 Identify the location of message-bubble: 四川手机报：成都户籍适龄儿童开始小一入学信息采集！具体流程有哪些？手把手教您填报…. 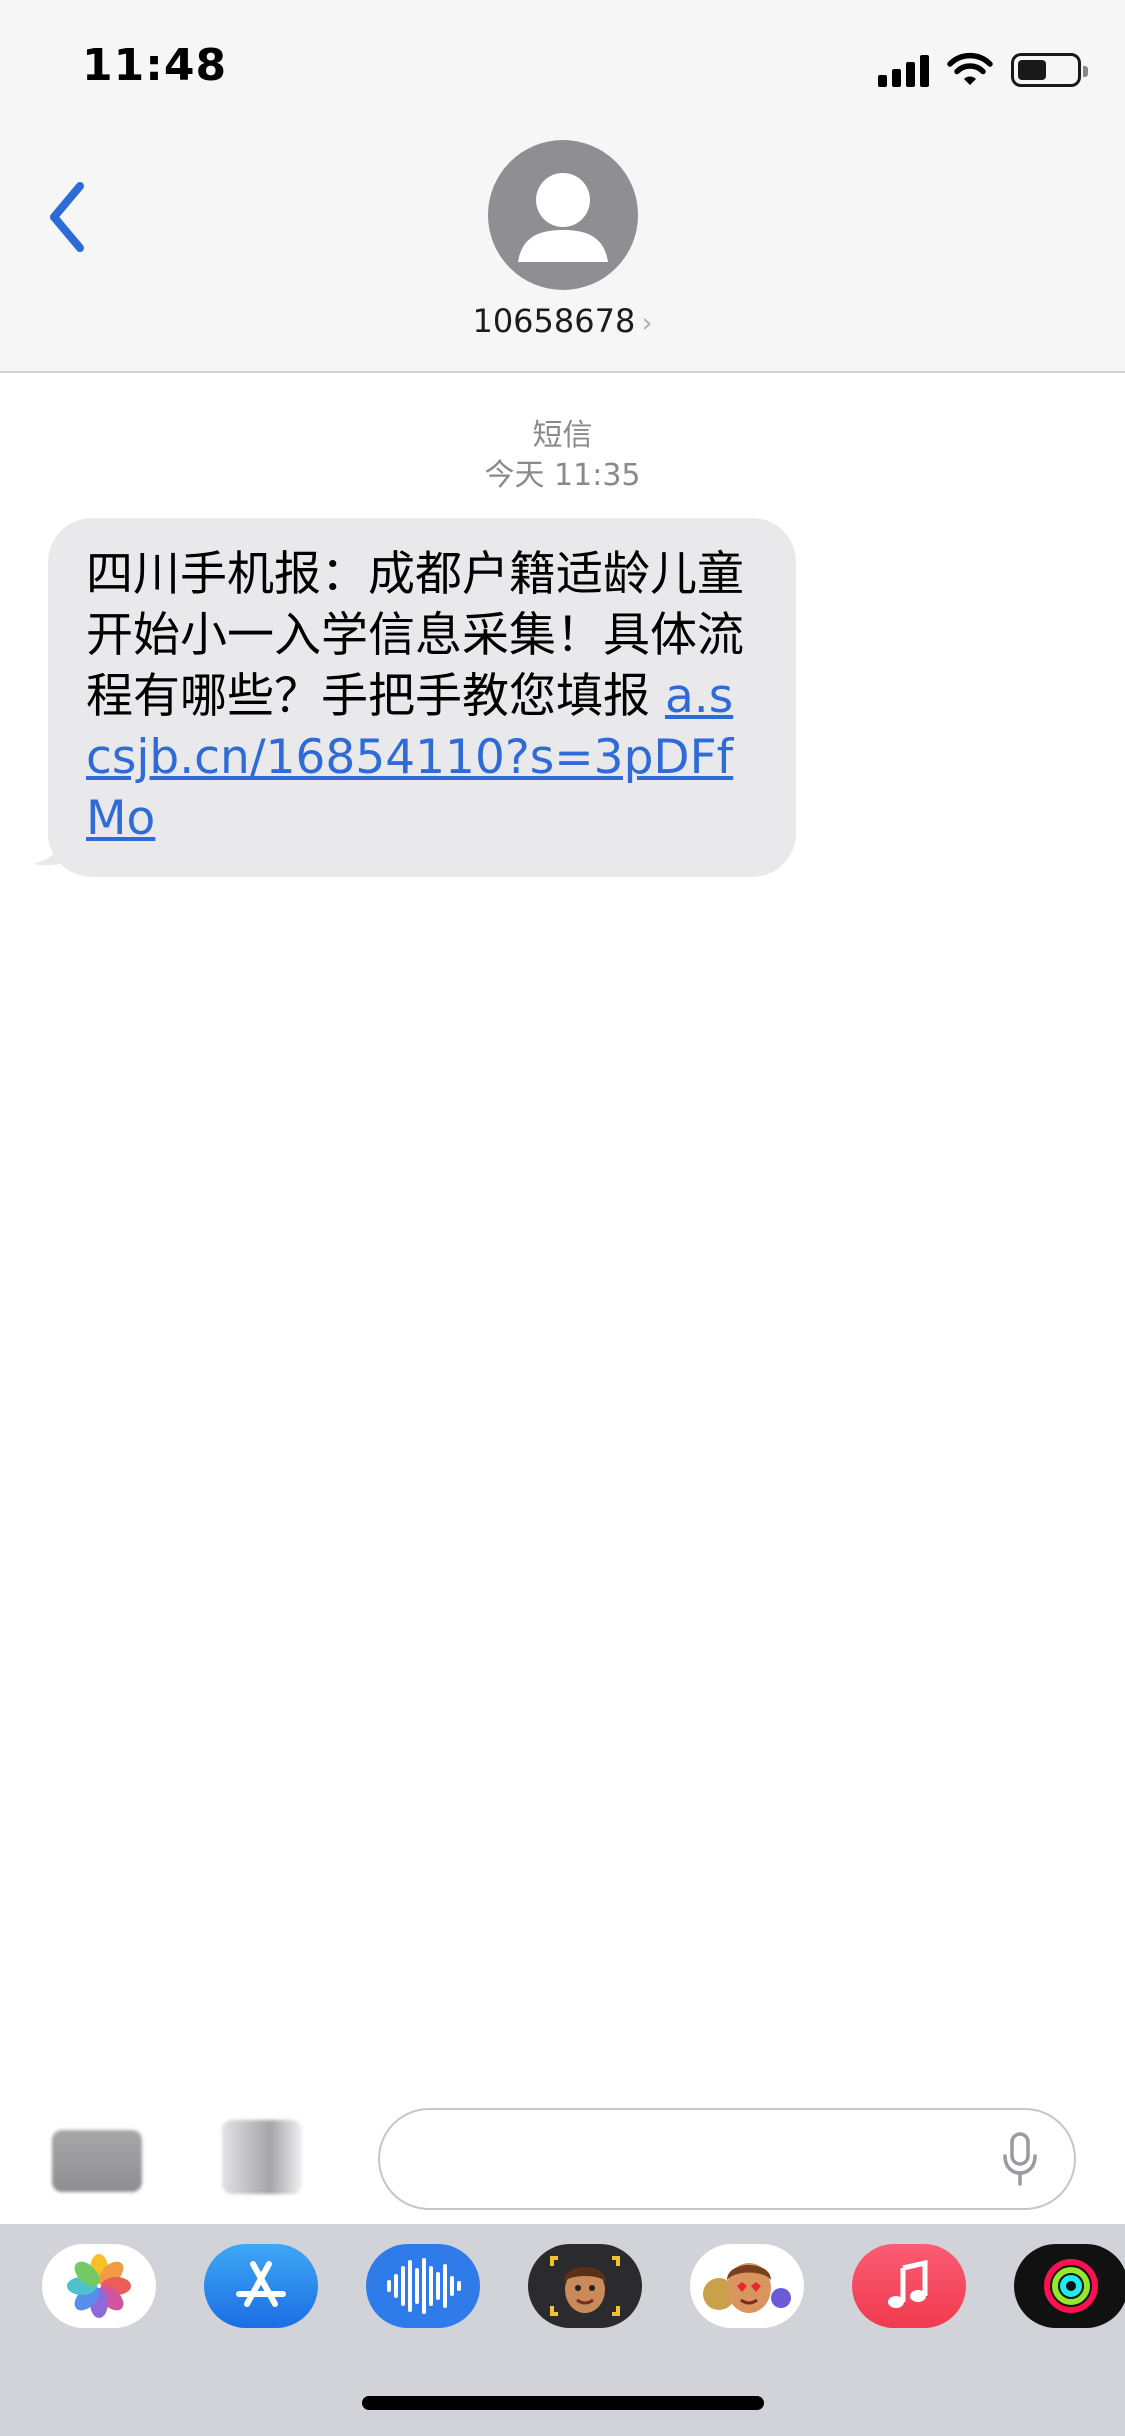
(422, 697).